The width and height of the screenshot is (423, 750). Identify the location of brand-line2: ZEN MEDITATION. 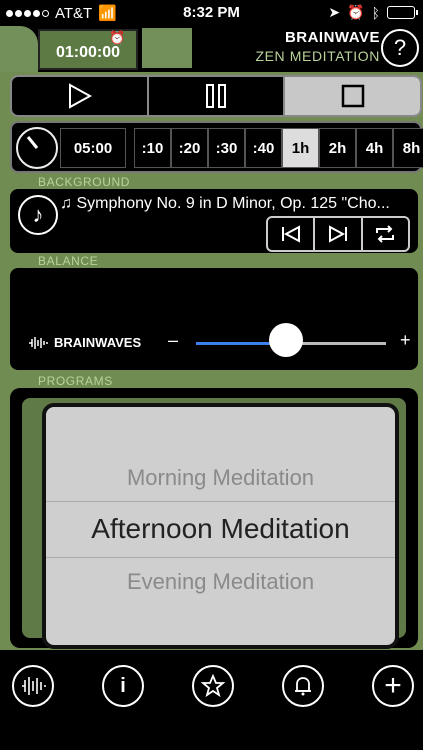
(317, 56).